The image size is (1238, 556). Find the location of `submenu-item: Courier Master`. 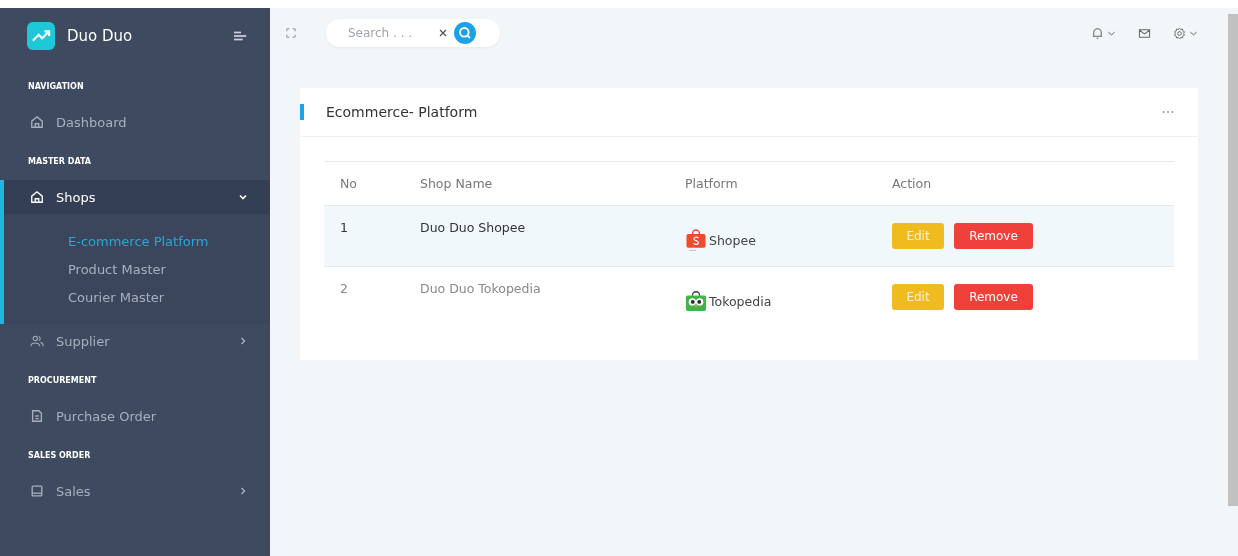

submenu-item: Courier Master is located at coordinates (137, 298).